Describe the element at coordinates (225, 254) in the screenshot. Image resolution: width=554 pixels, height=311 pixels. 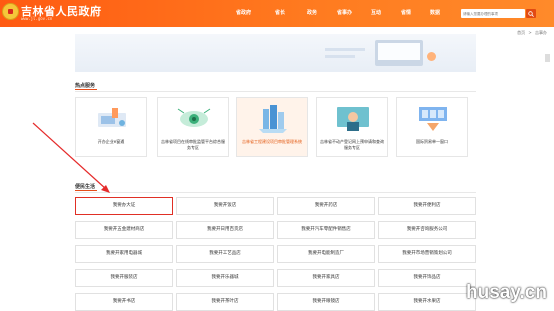
I see `service-item: 我要开工艺品店` at that location.